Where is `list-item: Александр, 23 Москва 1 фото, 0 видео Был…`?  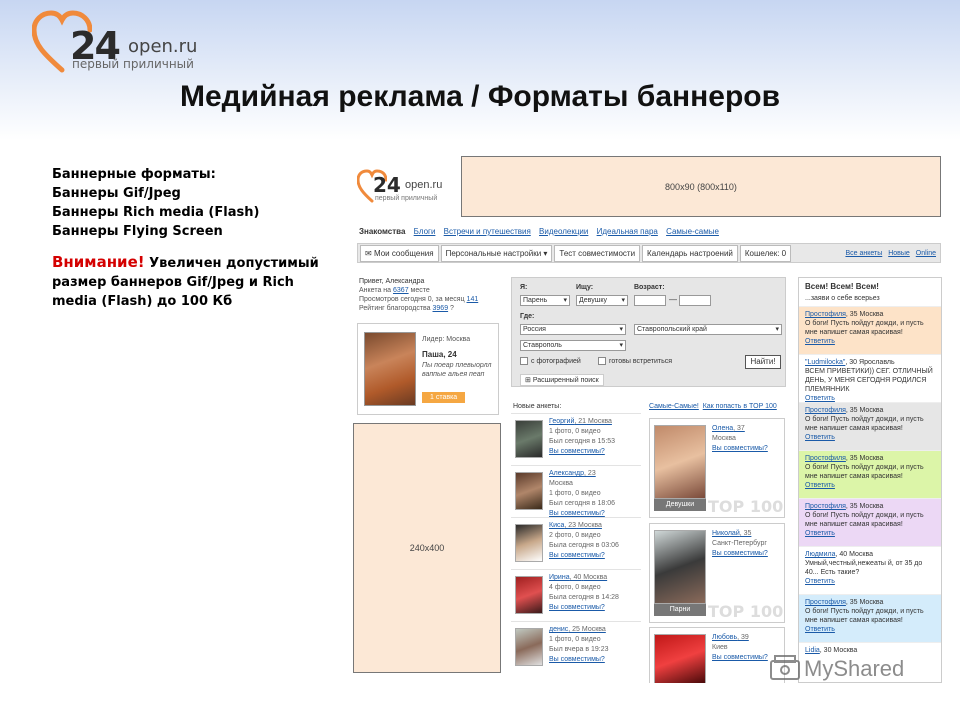 list-item: Александр, 23 Москва 1 фото, 0 видео Был… is located at coordinates (576, 491).